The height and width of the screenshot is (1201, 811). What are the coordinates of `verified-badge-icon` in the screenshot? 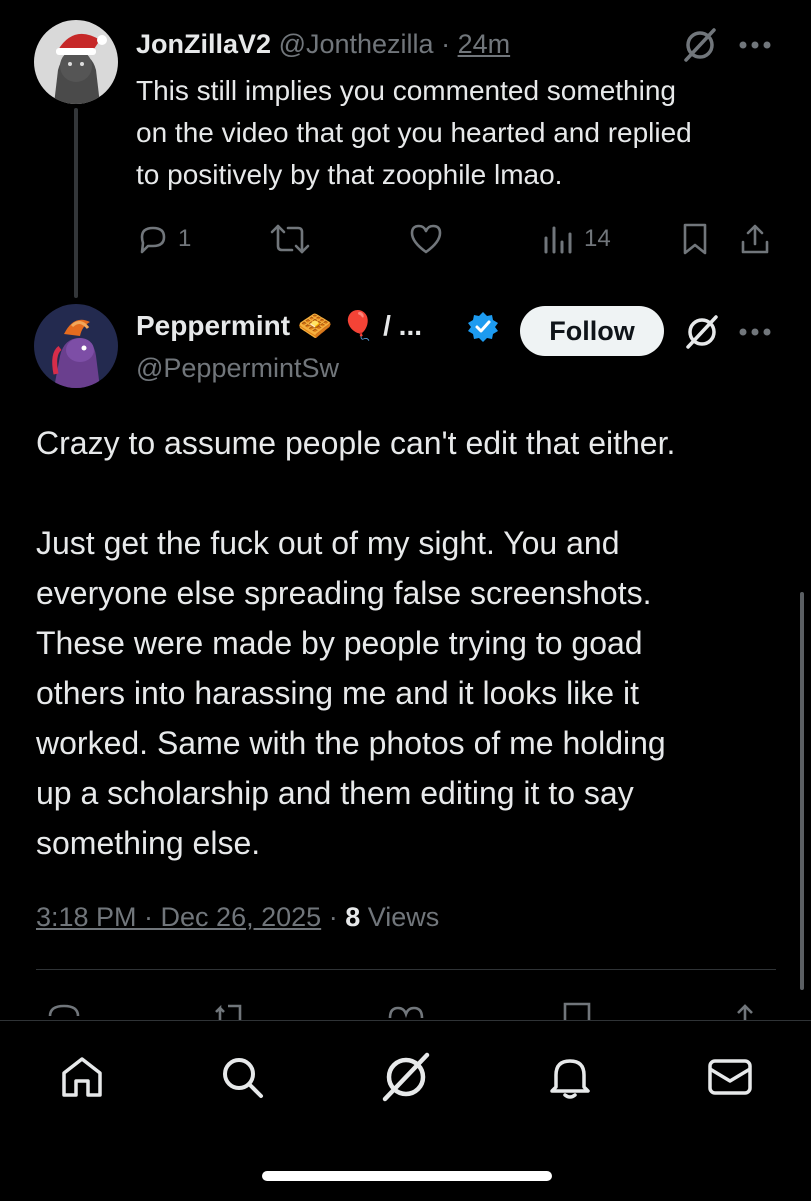 It's located at (483, 327).